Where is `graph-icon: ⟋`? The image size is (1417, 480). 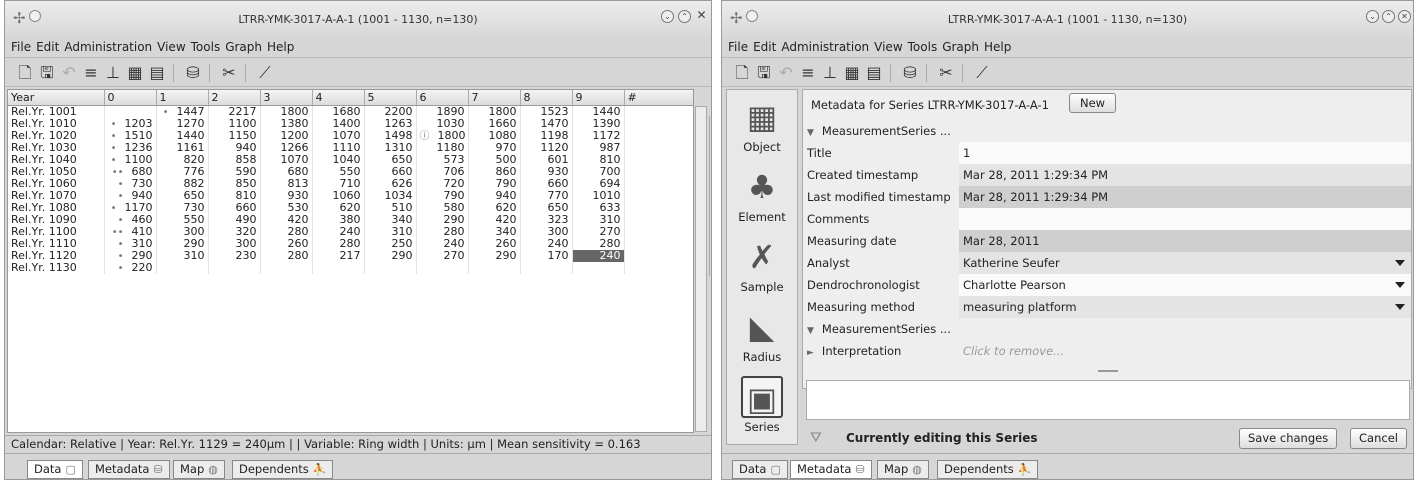
graph-icon: ⟋ is located at coordinates (982, 73).